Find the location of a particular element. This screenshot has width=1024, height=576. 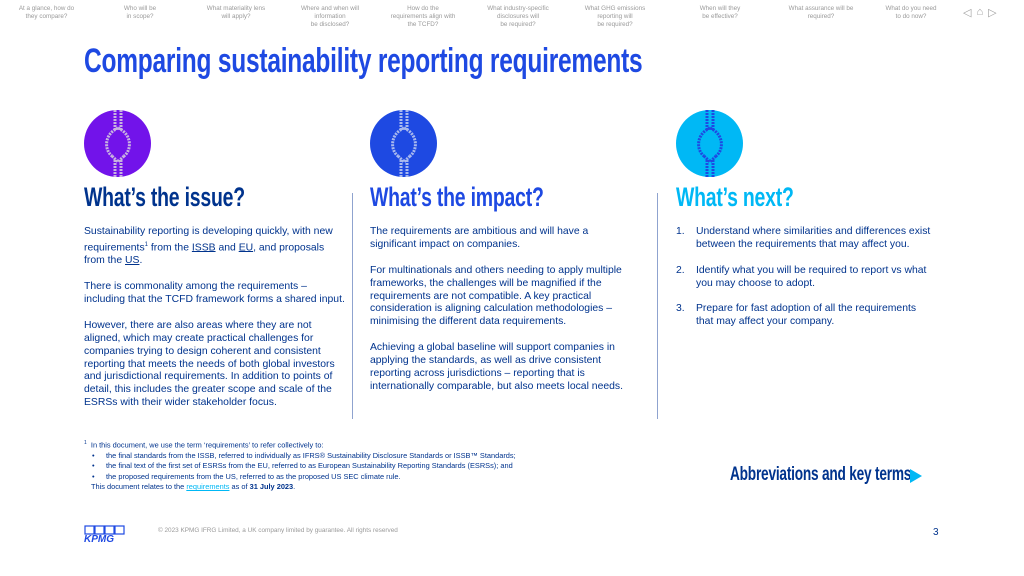

page-number: 3 is located at coordinates (936, 532).